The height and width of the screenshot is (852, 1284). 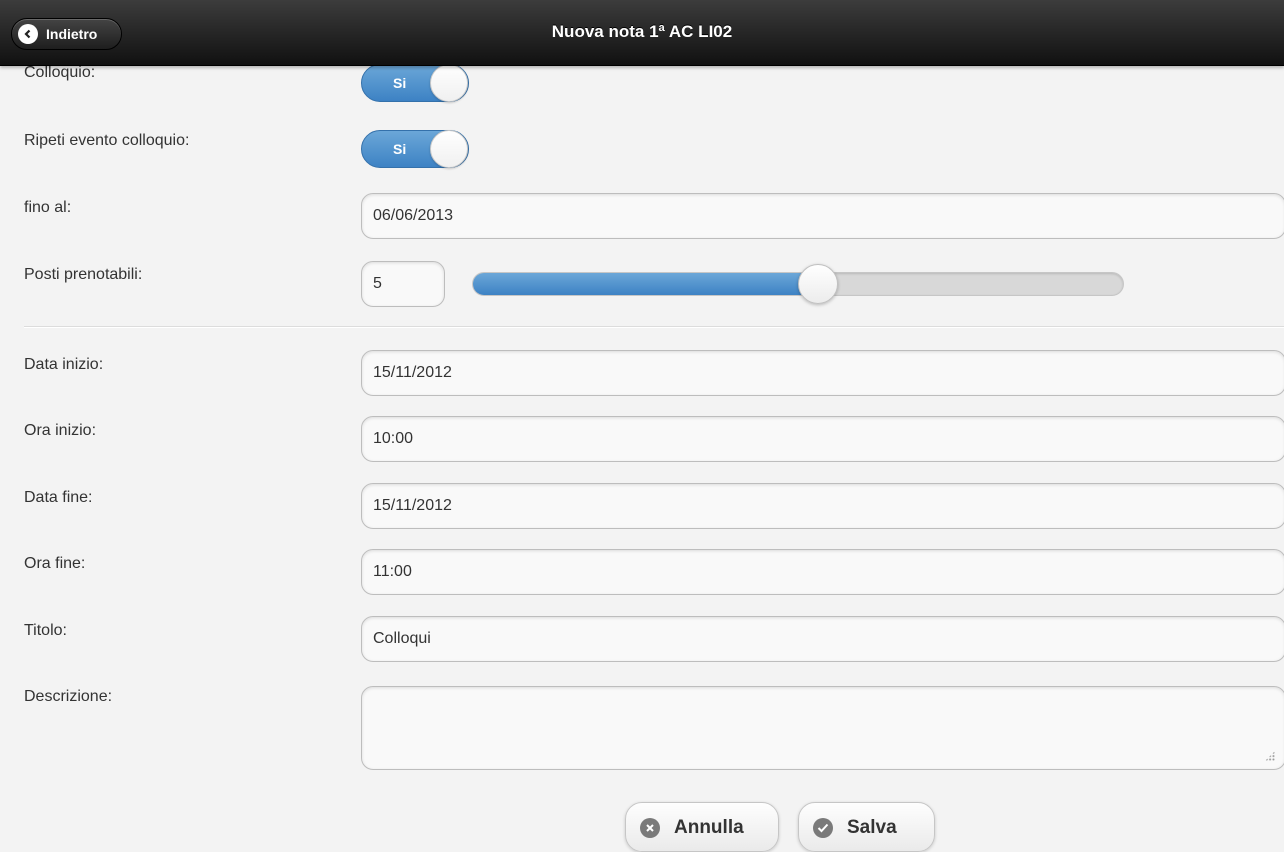 I want to click on save-button-label: Salva, so click(x=872, y=827).